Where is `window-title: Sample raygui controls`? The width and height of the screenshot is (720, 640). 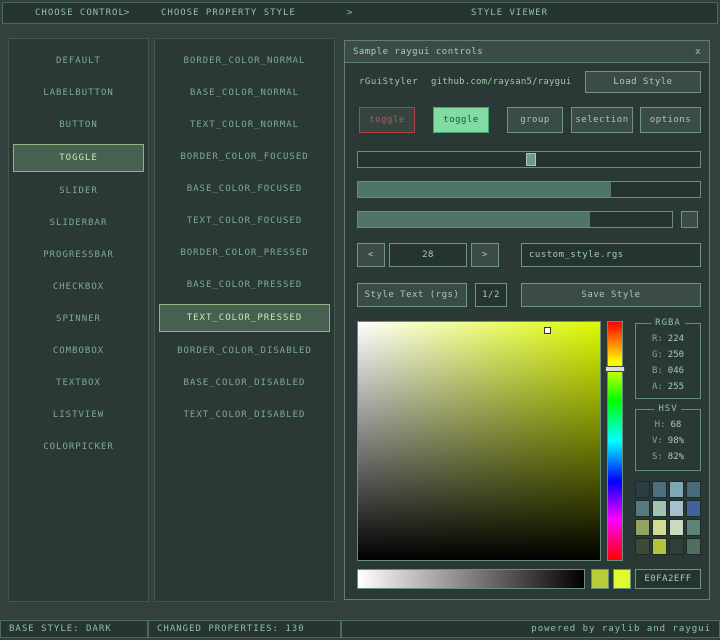 window-title: Sample raygui controls is located at coordinates (418, 51).